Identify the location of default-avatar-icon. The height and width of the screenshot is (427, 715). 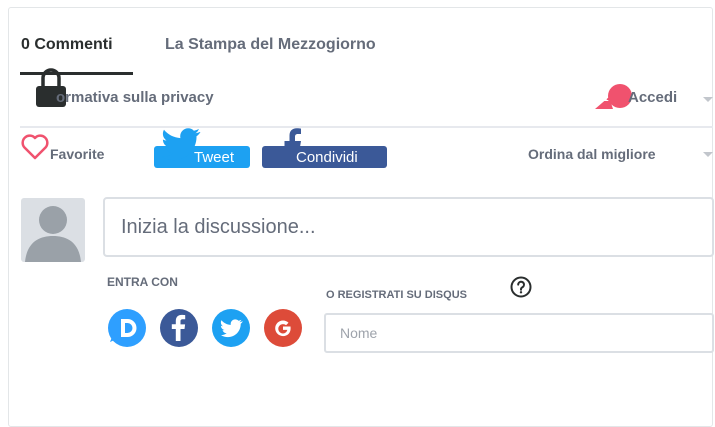
(53, 230).